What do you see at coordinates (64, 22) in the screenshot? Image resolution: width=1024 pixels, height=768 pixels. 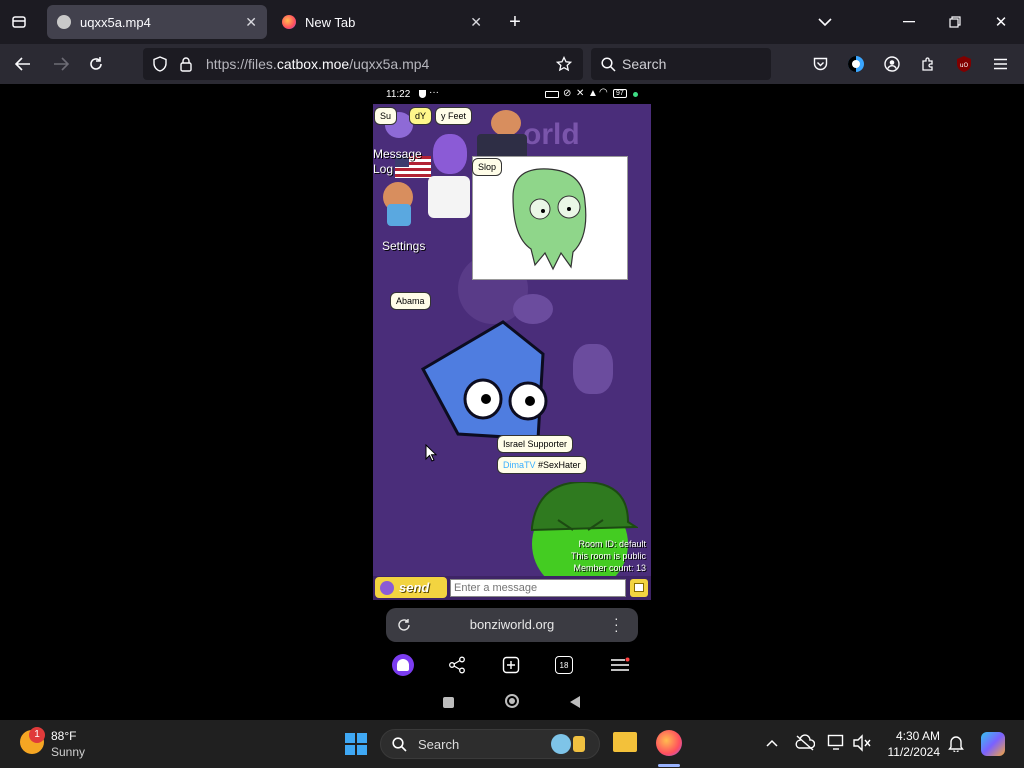 I see `video-favicon-icon` at bounding box center [64, 22].